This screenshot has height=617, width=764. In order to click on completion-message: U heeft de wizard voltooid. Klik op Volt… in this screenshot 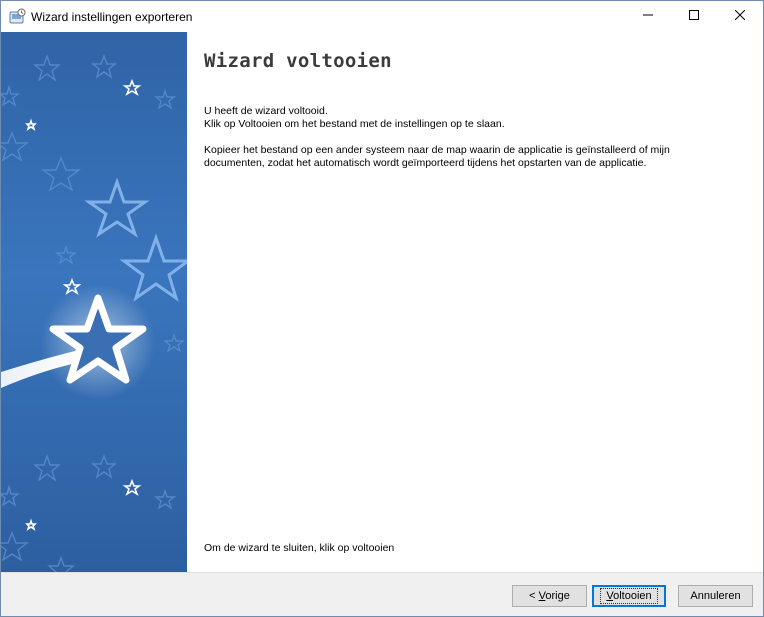, I will do `click(474, 118)`.